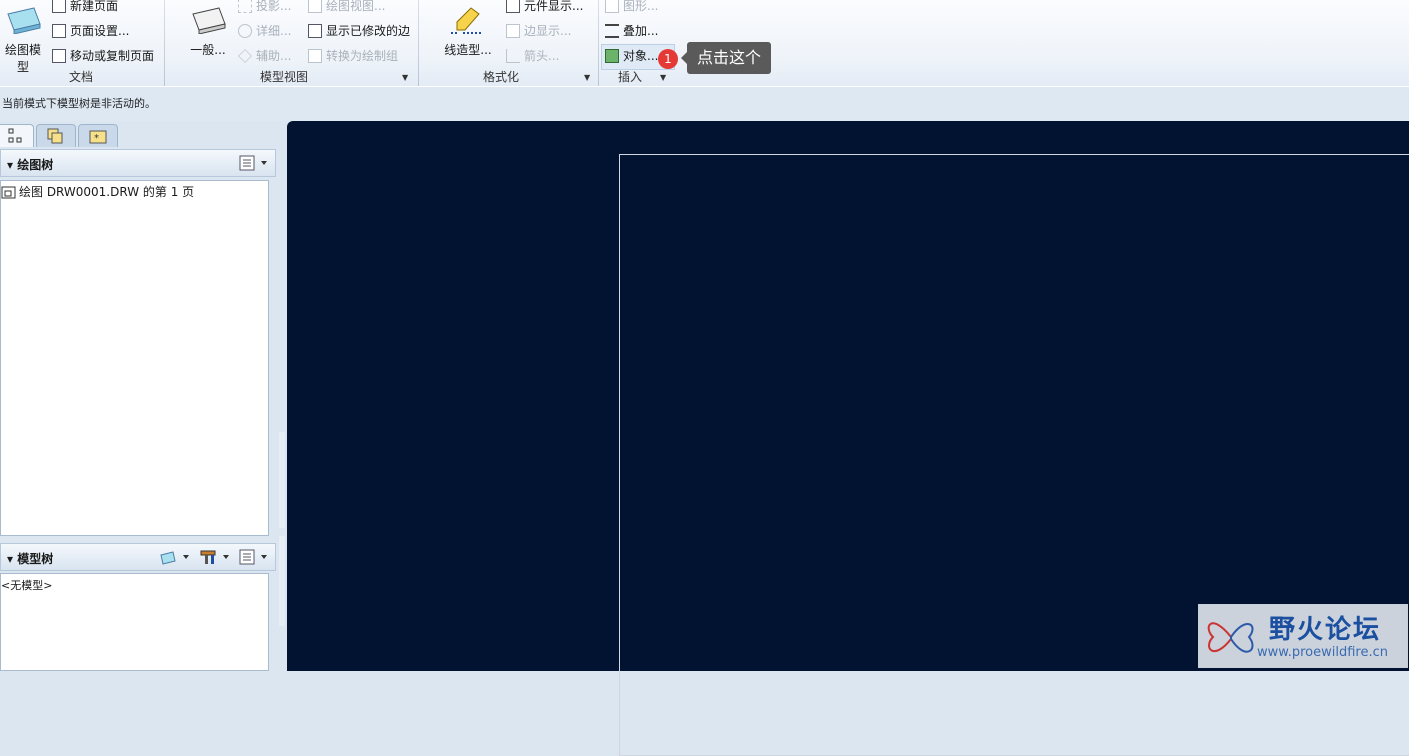 The width and height of the screenshot is (1409, 756). I want to click on document-group-label: 文档, so click(80, 77).